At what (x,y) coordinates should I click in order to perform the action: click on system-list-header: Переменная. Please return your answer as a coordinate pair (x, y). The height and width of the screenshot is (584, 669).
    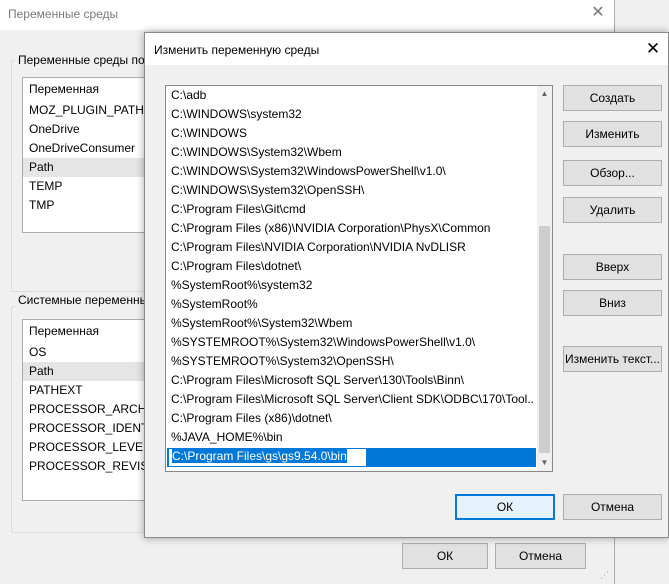
    Looking at the image, I should click on (87, 331).